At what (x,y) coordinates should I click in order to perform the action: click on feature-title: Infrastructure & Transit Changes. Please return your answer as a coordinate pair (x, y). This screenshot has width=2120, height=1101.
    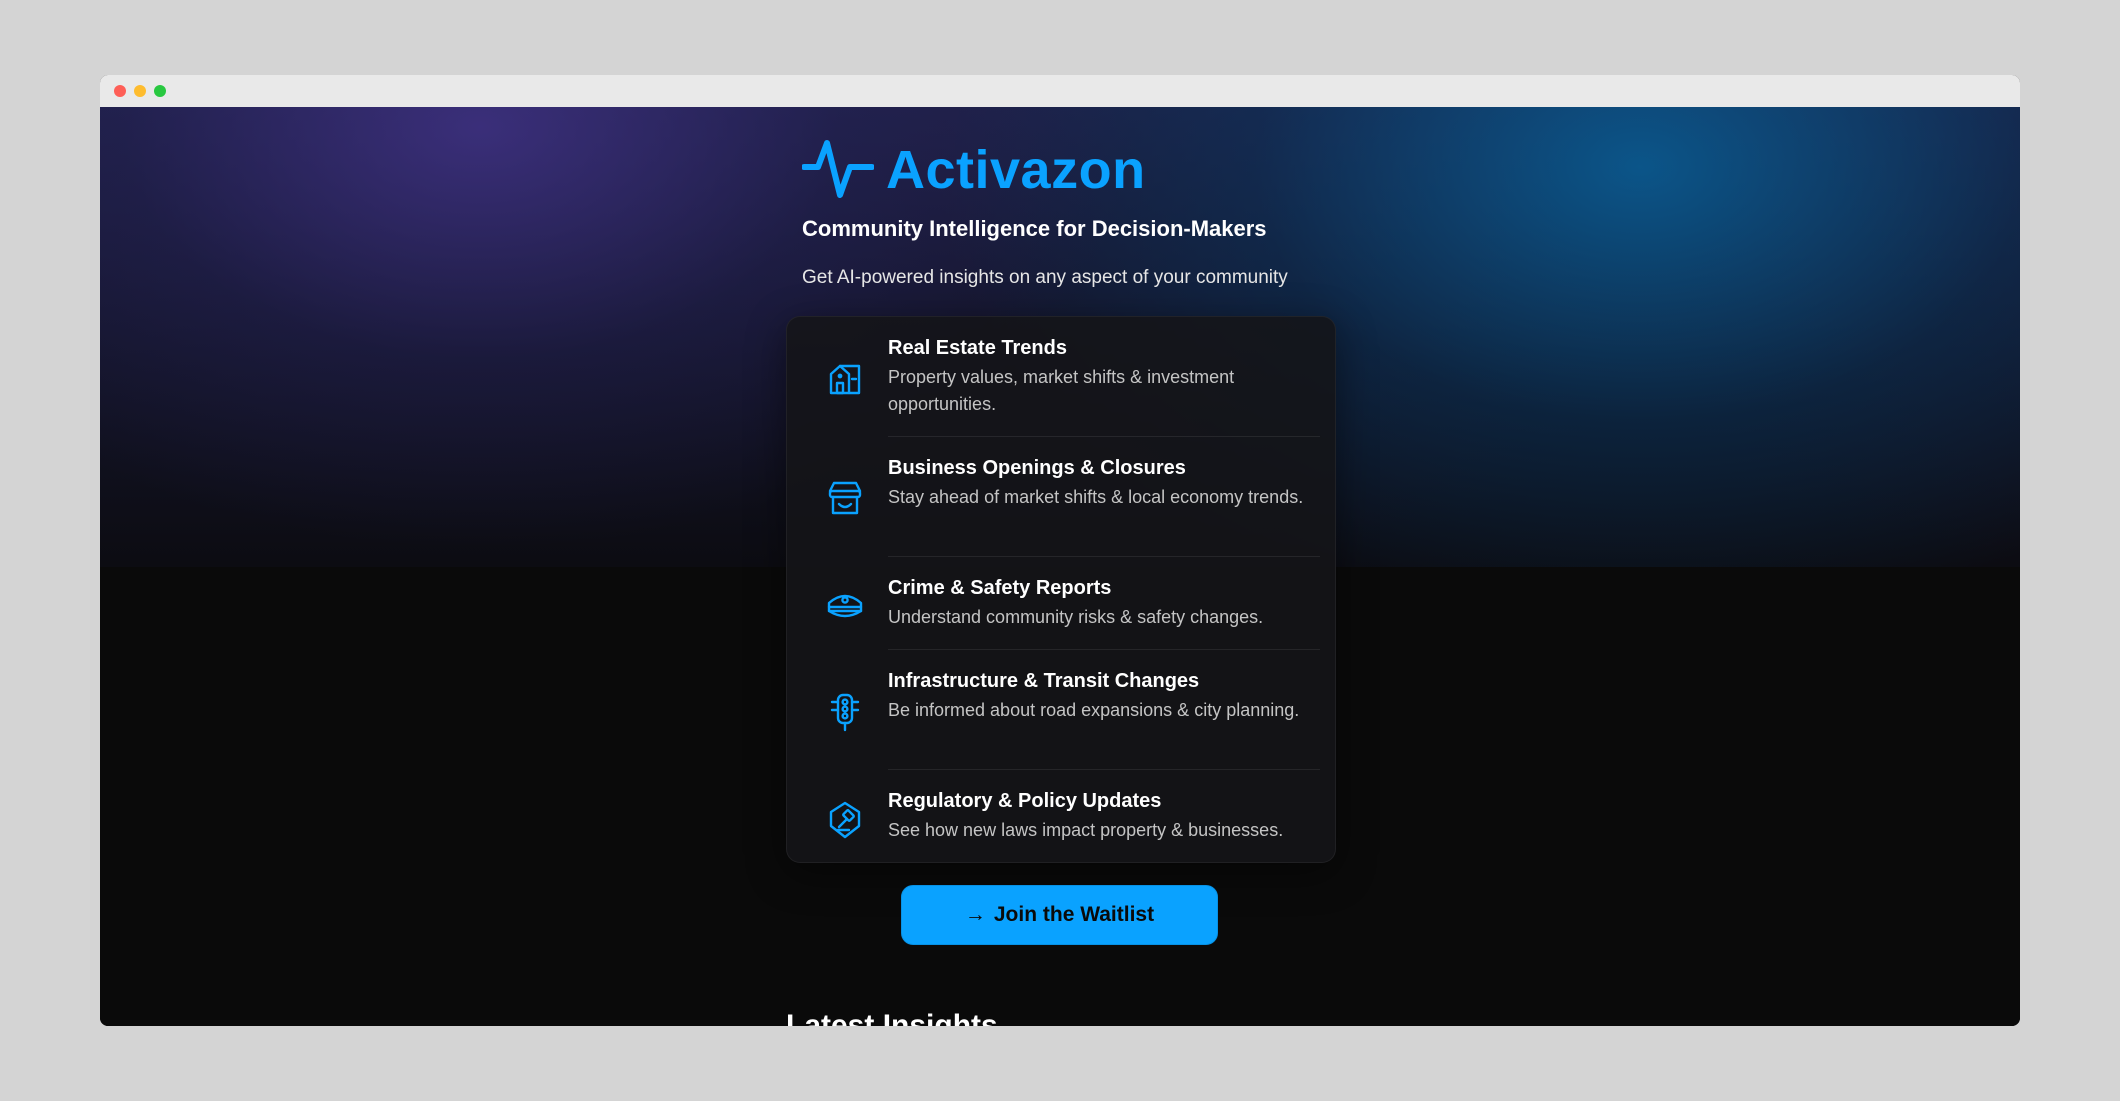
    Looking at the image, I should click on (1044, 681).